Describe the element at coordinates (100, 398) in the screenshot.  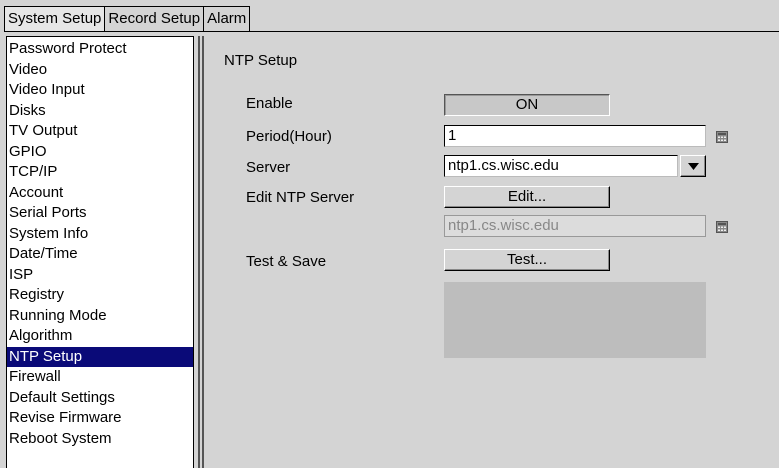
I see `sidebar-item-default-settings: Default Settings` at that location.